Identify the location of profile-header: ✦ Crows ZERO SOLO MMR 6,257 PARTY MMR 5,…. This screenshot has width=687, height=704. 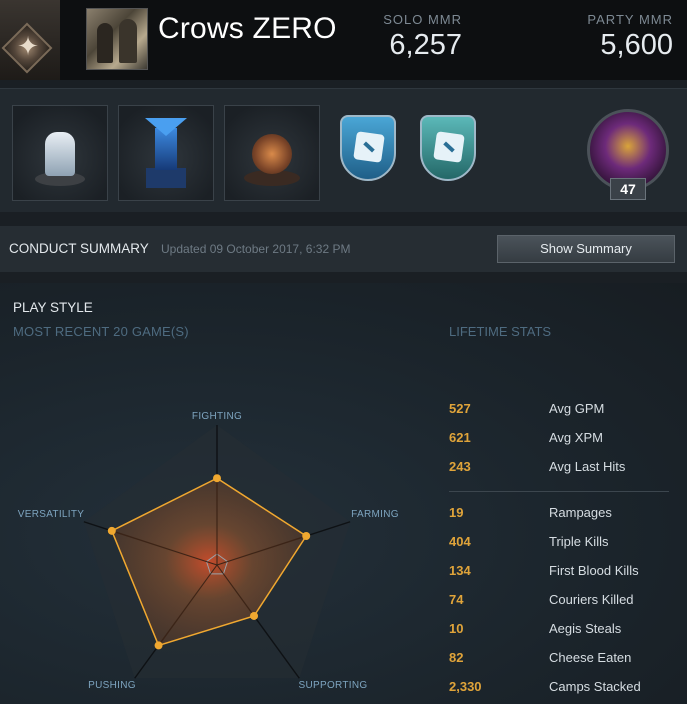
(343, 40).